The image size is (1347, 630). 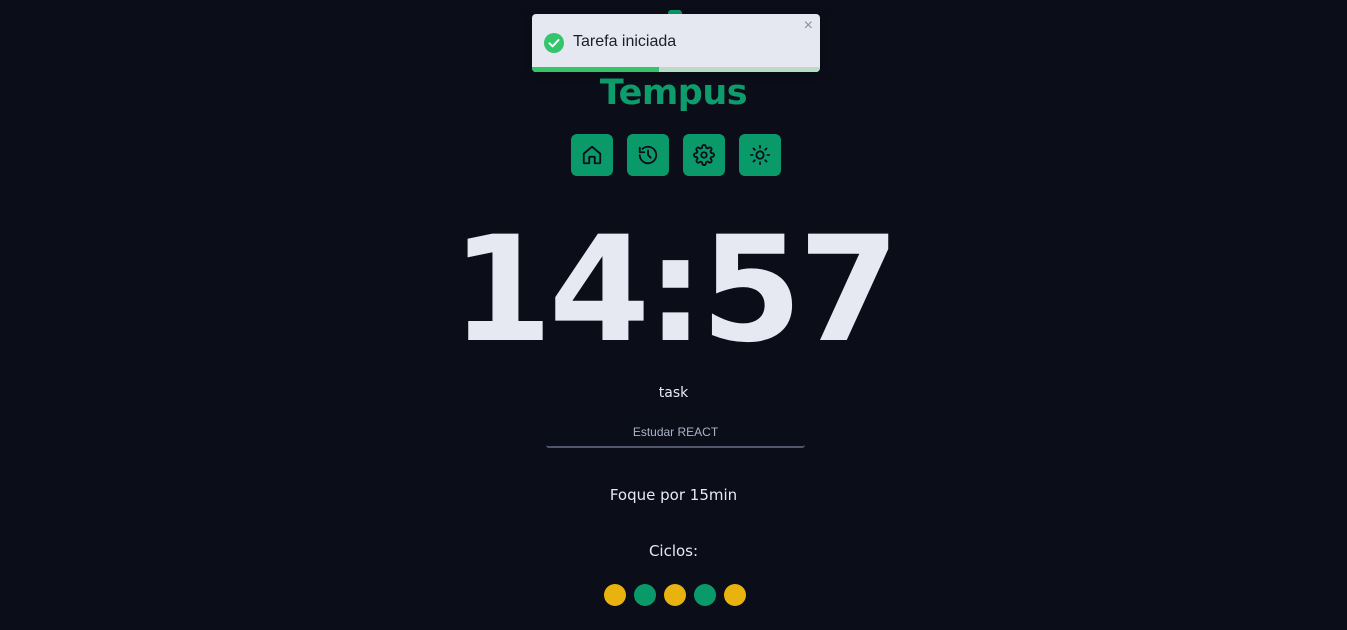 What do you see at coordinates (676, 69) in the screenshot?
I see `toast-progress-track` at bounding box center [676, 69].